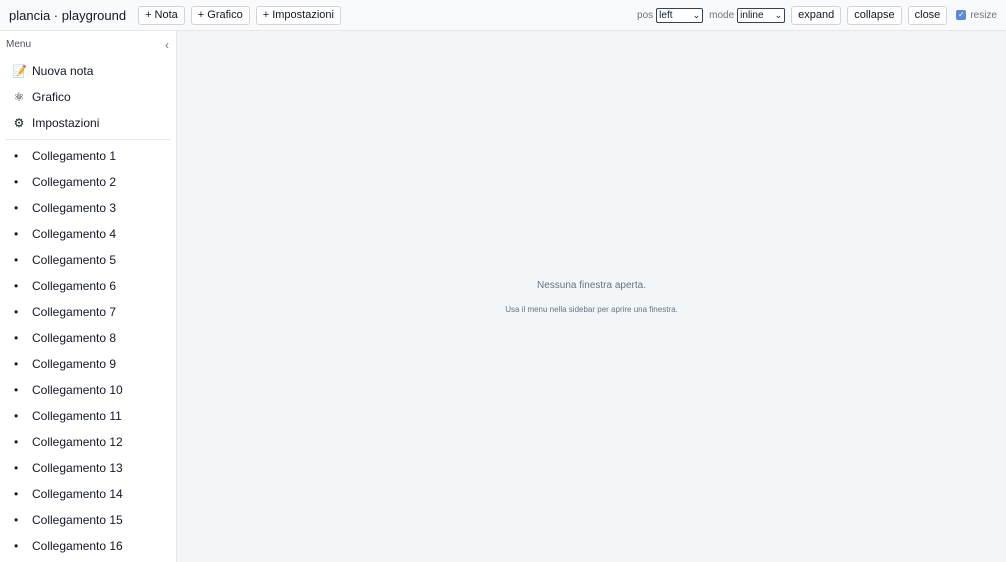 The height and width of the screenshot is (562, 1006). Describe the element at coordinates (88, 44) in the screenshot. I see `sidebar-header: Menu ‹` at that location.